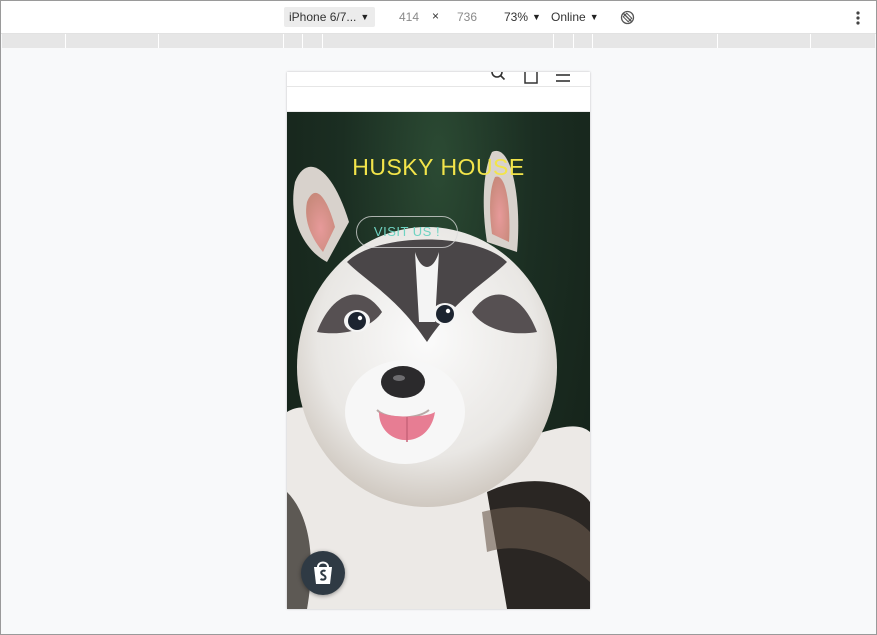 This screenshot has height=635, width=877. Describe the element at coordinates (438, 167) in the screenshot. I see `hero-title: HUSKY HOUSE` at that location.